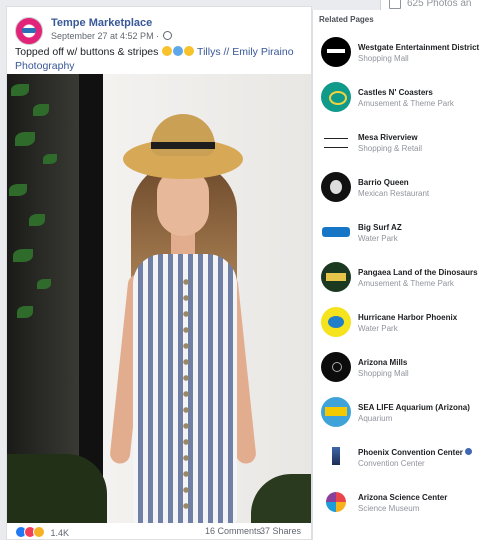  Describe the element at coordinates (414, 407) in the screenshot. I see `related-page-name: SEA LIFE Aquarium (Arizona)` at that location.